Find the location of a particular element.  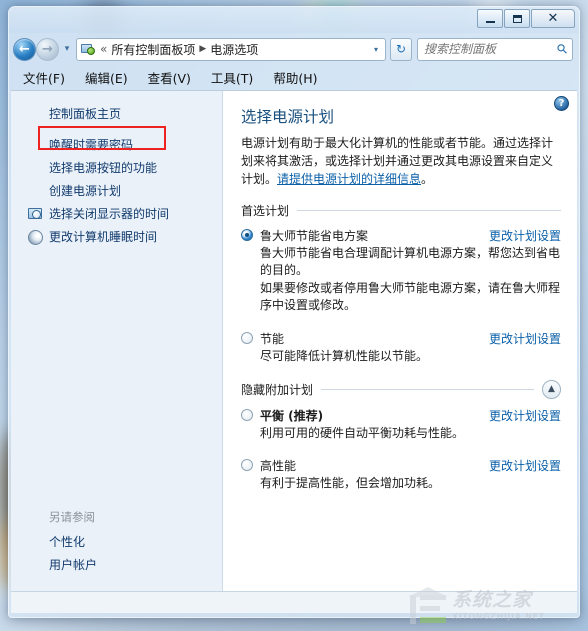

maximize-icon is located at coordinates (517, 18).